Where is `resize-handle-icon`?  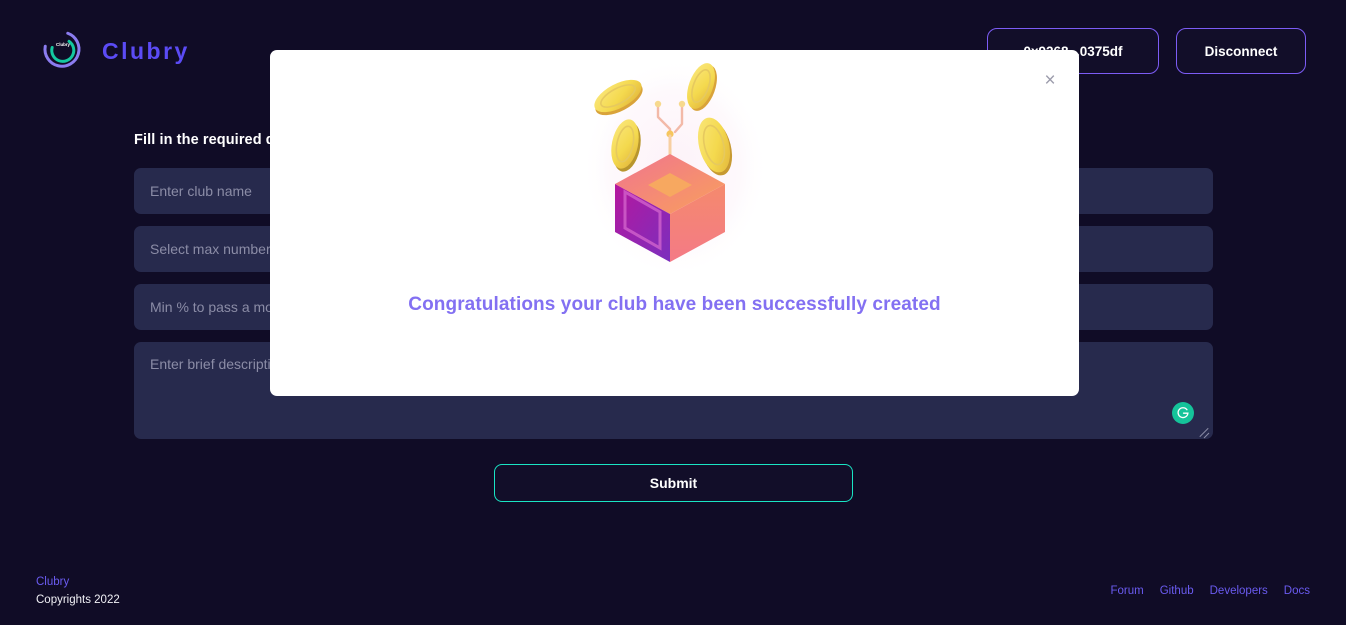 resize-handle-icon is located at coordinates (1203, 429).